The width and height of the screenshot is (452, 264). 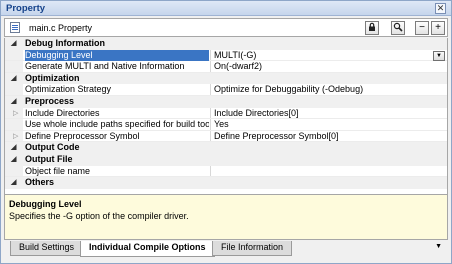 What do you see at coordinates (49, 158) in the screenshot?
I see `category-label: Output File` at bounding box center [49, 158].